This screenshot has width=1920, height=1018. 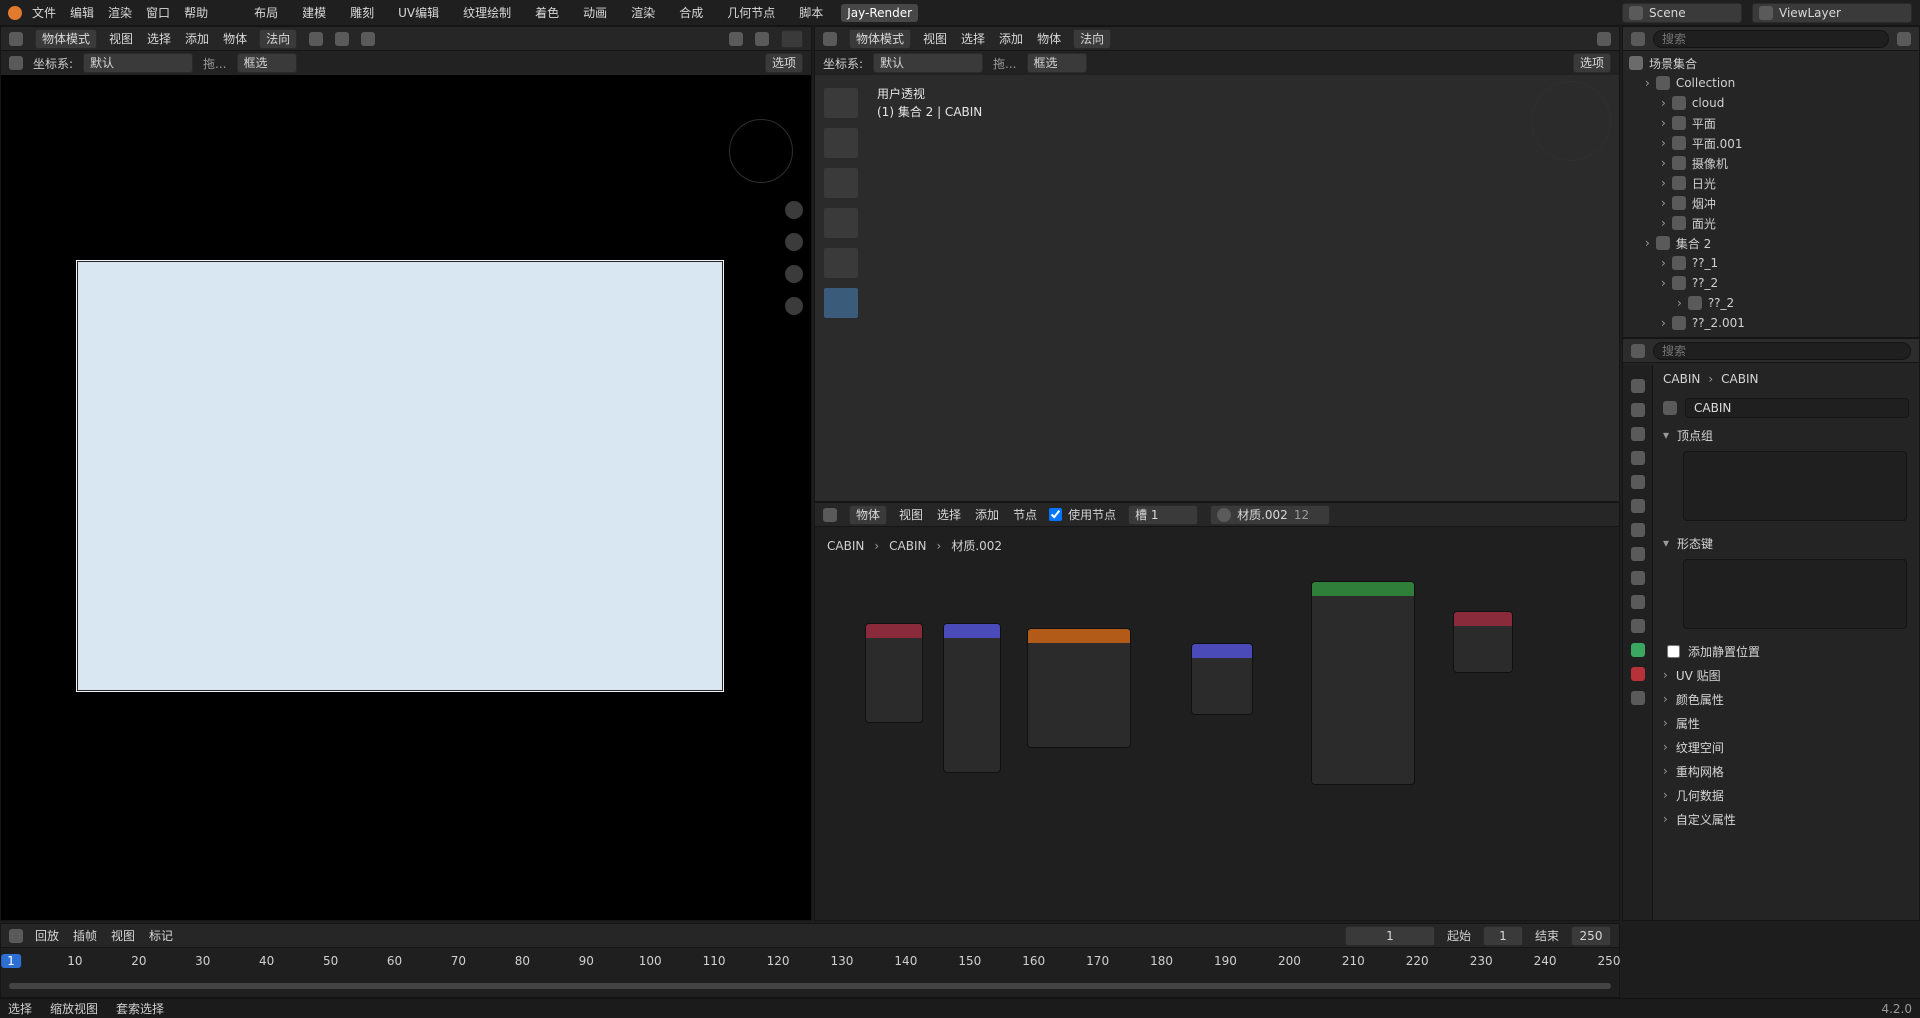 I want to click on outliner-item: › 烟冲, so click(x=1771, y=203).